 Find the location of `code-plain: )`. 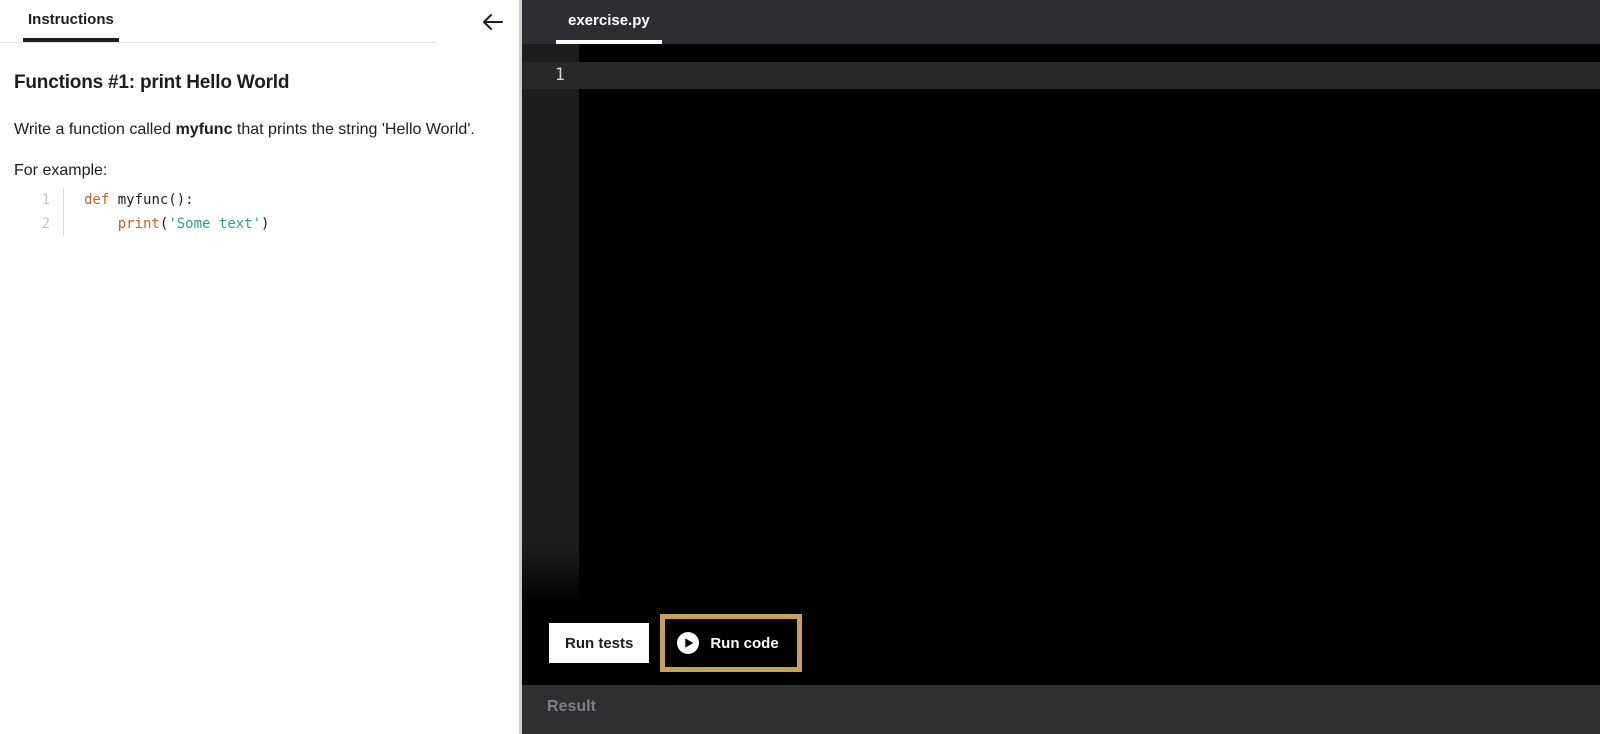

code-plain: ) is located at coordinates (265, 224).